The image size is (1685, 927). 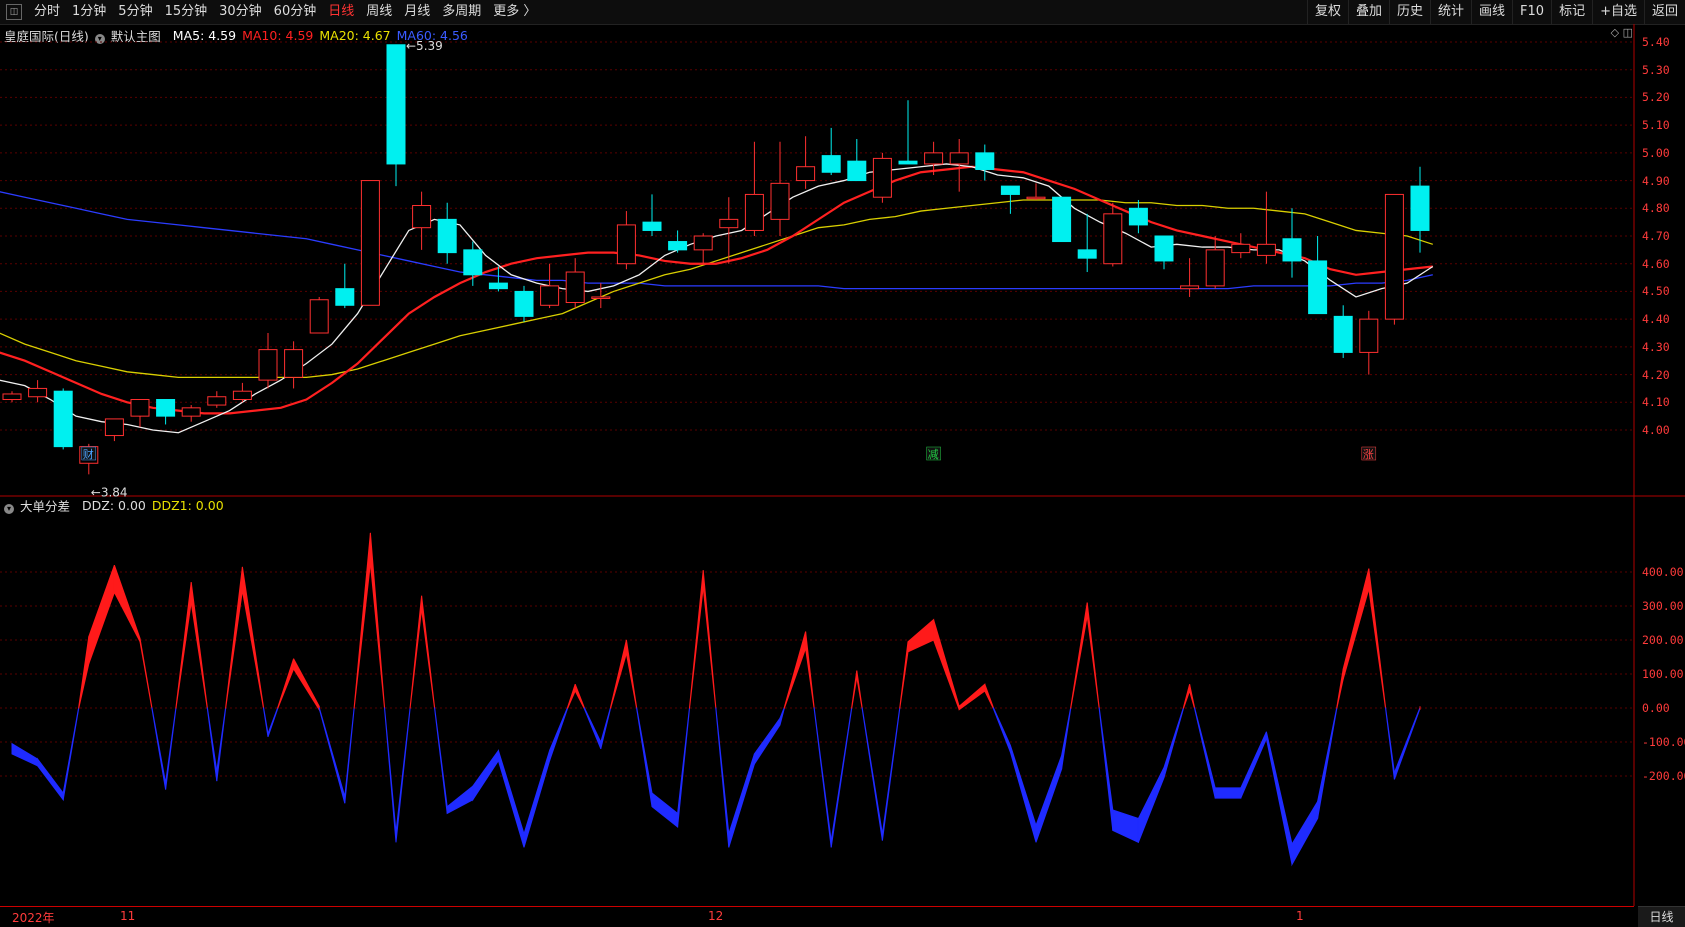 I want to click on indicator-tick-label: 0.00, so click(x=1656, y=708).